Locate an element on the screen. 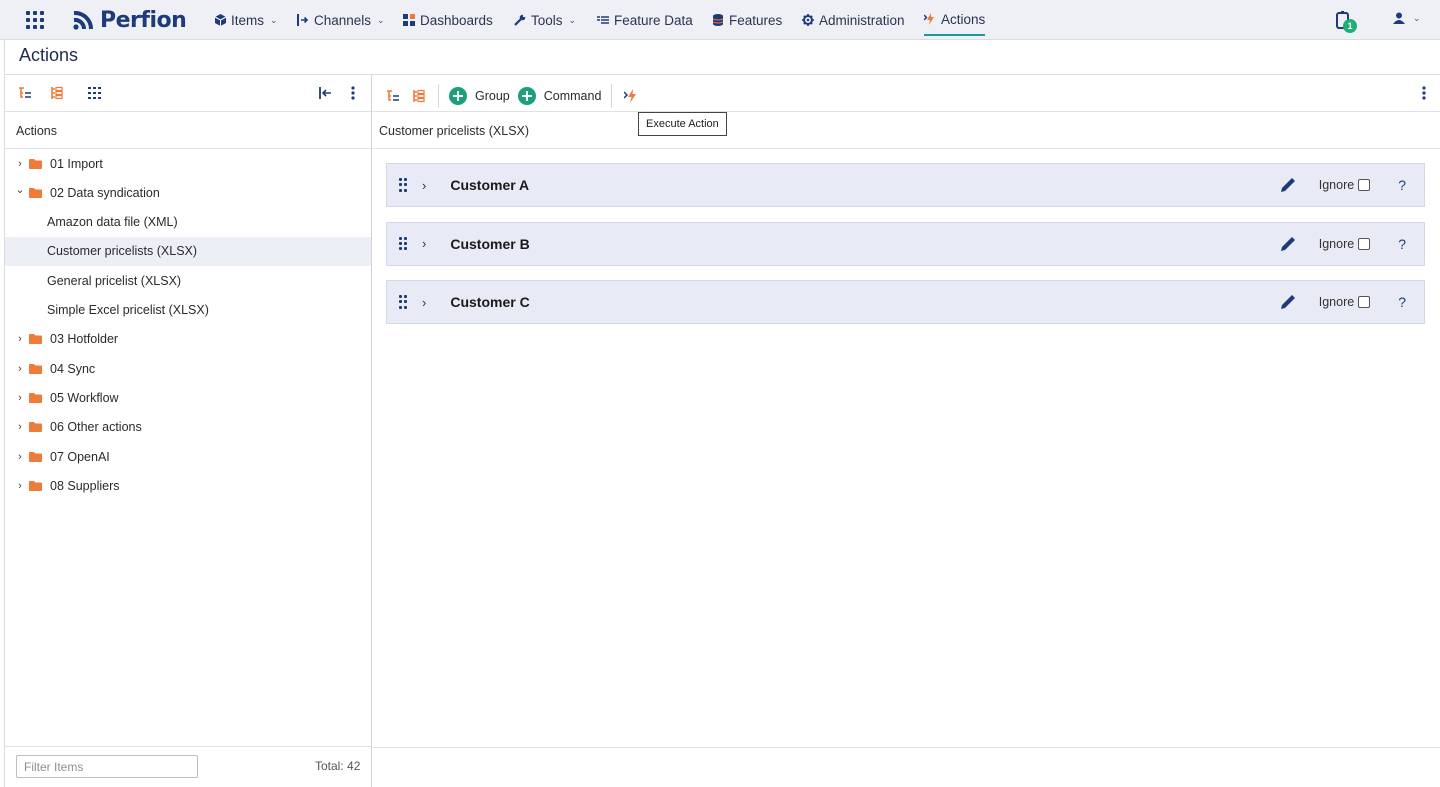 The height and width of the screenshot is (787, 1440). group-name: Customer A is located at coordinates (490, 185).